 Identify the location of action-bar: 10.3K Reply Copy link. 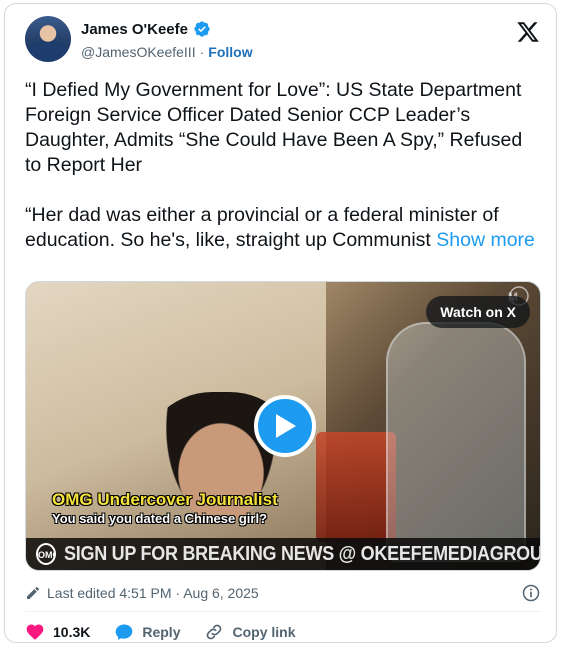
(172, 631).